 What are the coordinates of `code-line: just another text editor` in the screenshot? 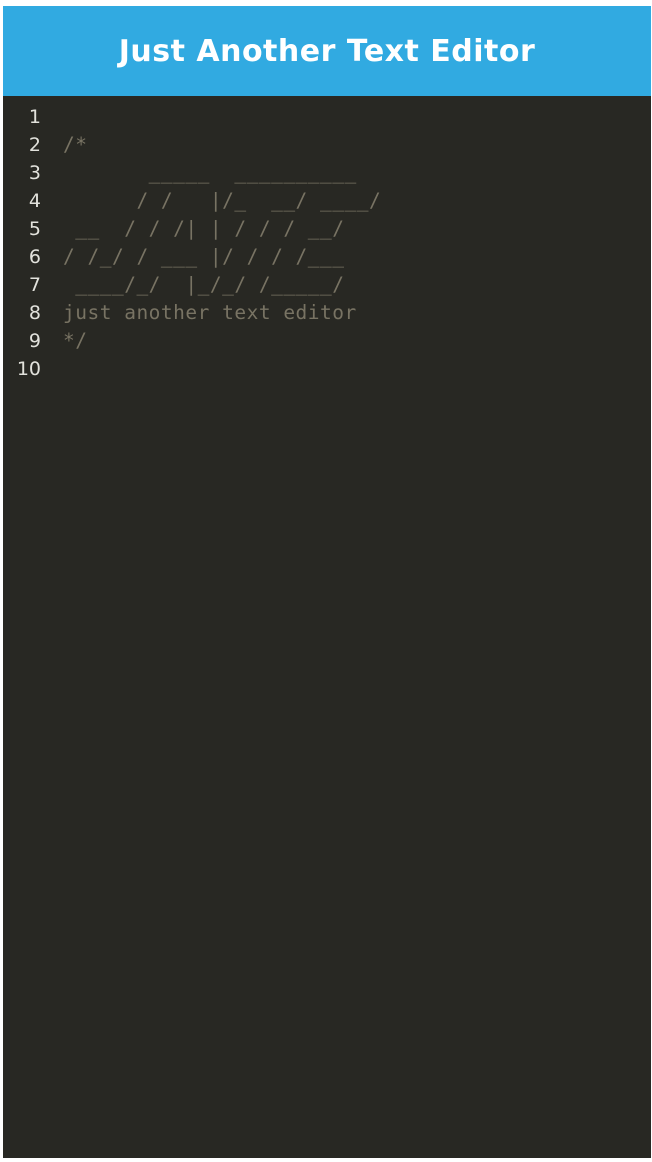 It's located at (357, 313).